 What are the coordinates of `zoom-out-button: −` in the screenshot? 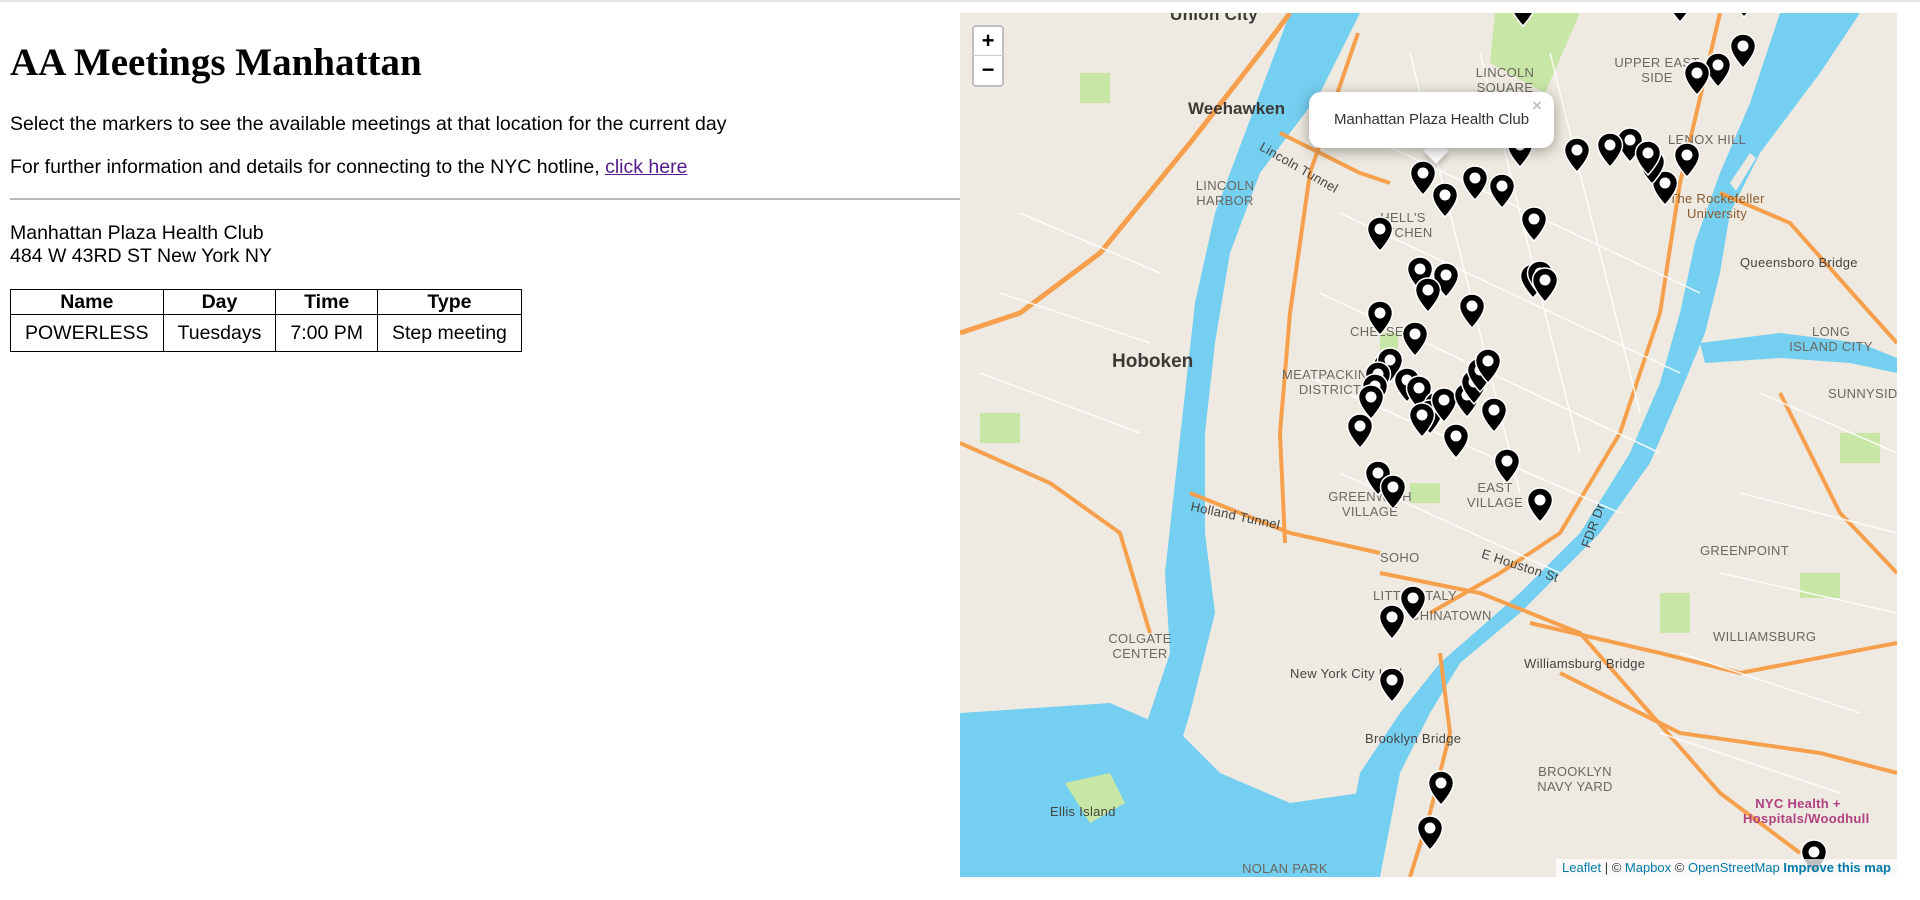 It's located at (988, 71).